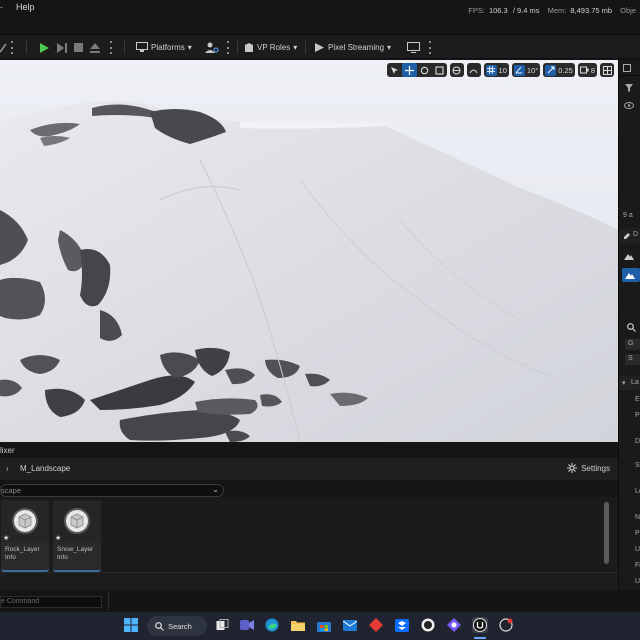 Image resolution: width=640 pixels, height=640 pixels. Describe the element at coordinates (215, 489) in the screenshot. I see `chevron-down-icon: ⌄` at that location.